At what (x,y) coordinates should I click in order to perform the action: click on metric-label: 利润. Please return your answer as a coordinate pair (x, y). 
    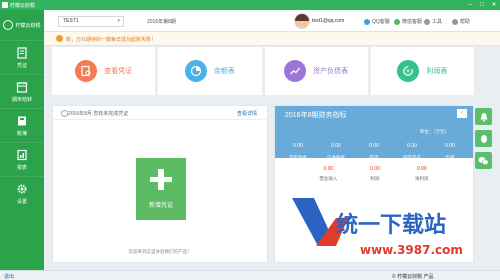
    Looking at the image, I should click on (375, 178).